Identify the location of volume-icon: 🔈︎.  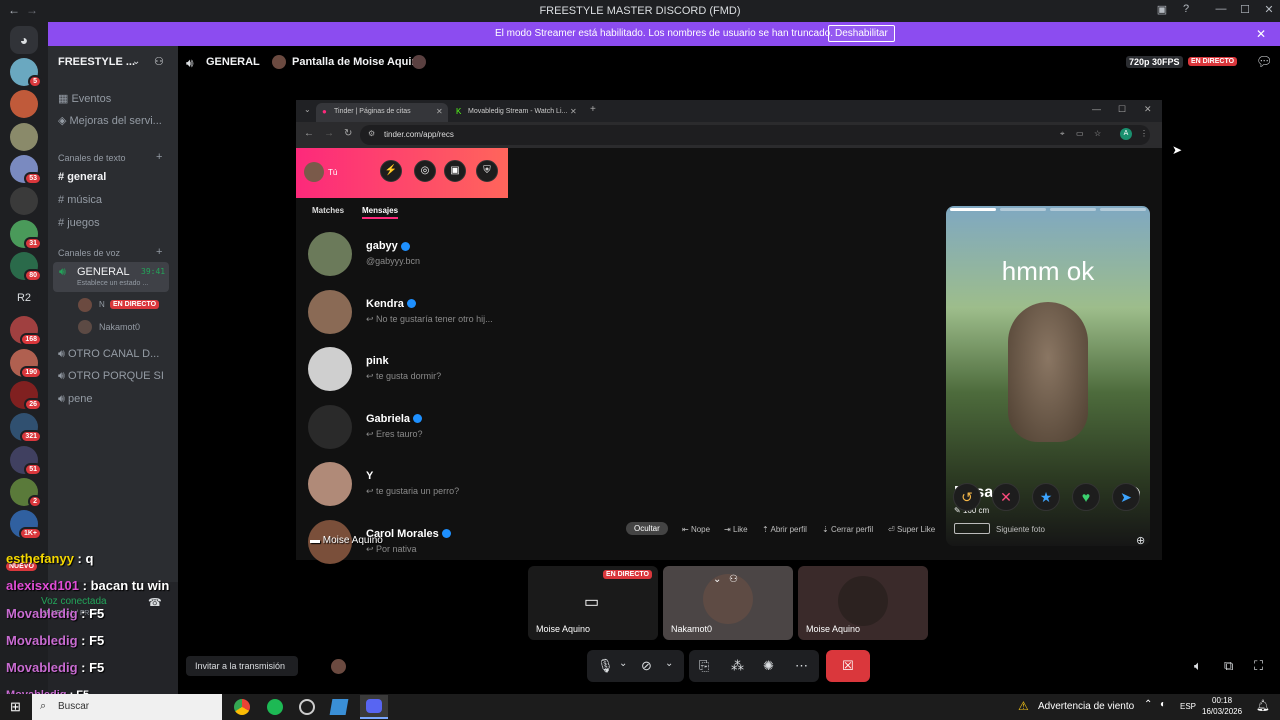
(1198, 666).